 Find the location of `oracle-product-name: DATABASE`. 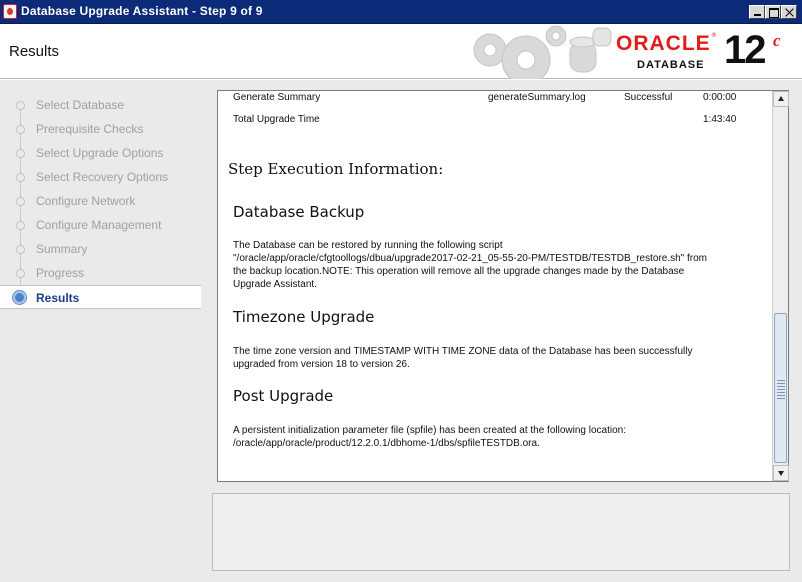

oracle-product-name: DATABASE is located at coordinates (671, 65).